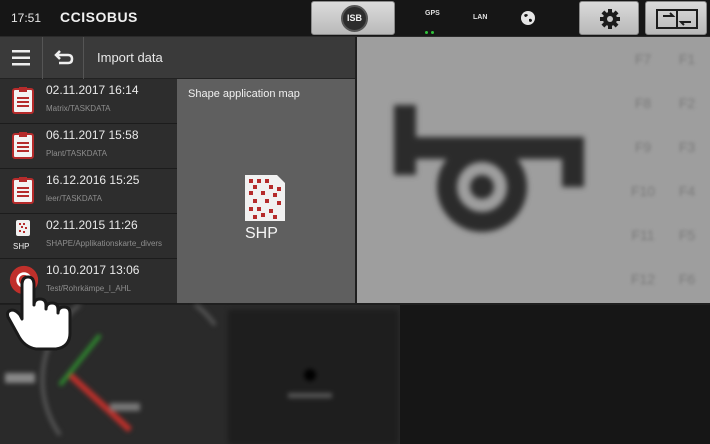  What do you see at coordinates (99, 17) in the screenshot?
I see `brand-logo: CCISOBUS` at bounding box center [99, 17].